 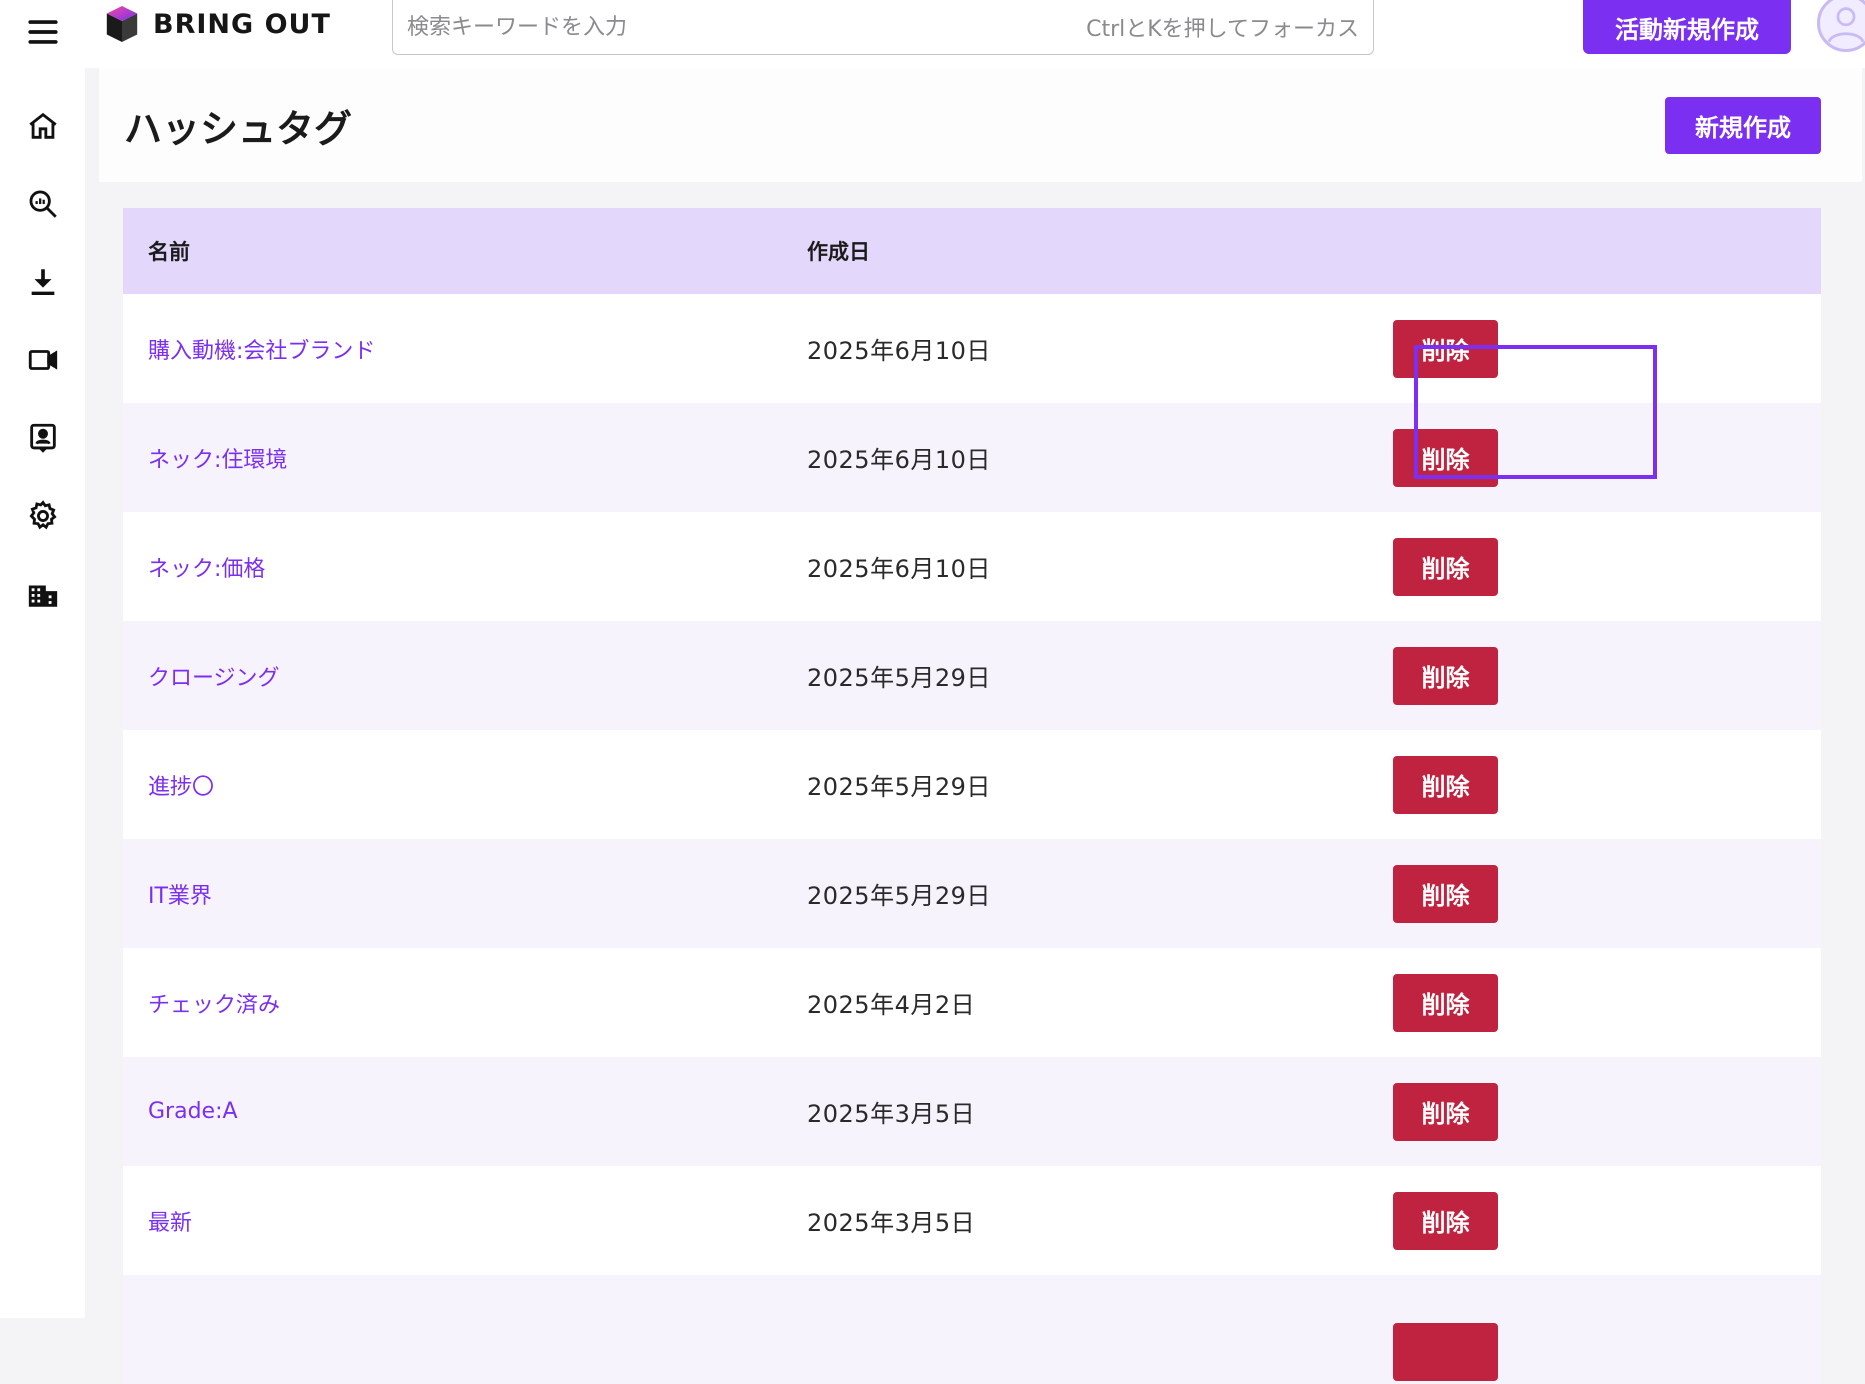 I want to click on search-analytics-icon, so click(x=43, y=204).